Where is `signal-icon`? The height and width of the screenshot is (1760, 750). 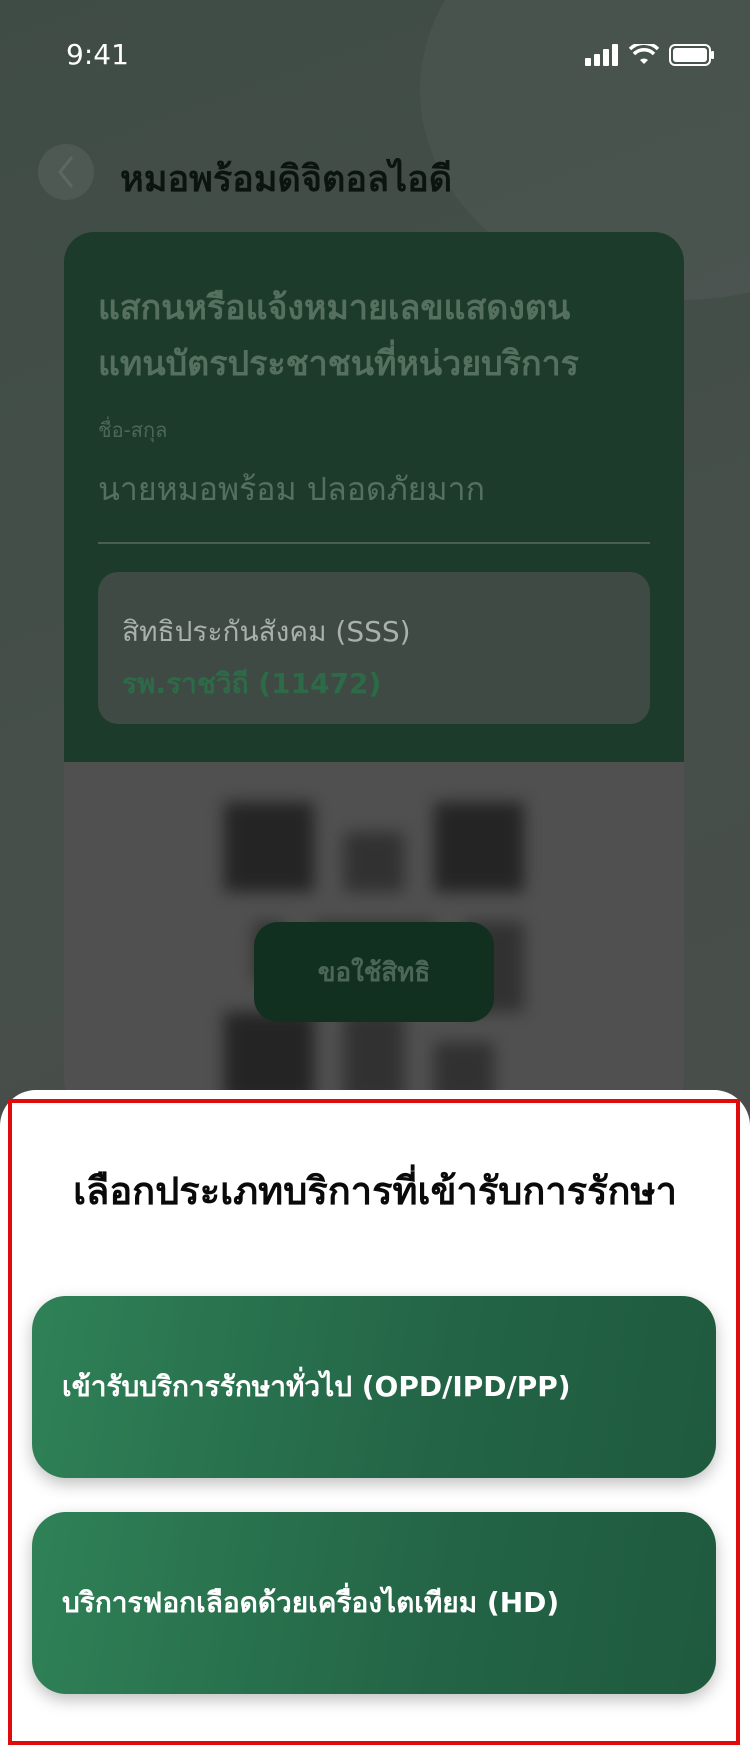
signal-icon is located at coordinates (601, 55).